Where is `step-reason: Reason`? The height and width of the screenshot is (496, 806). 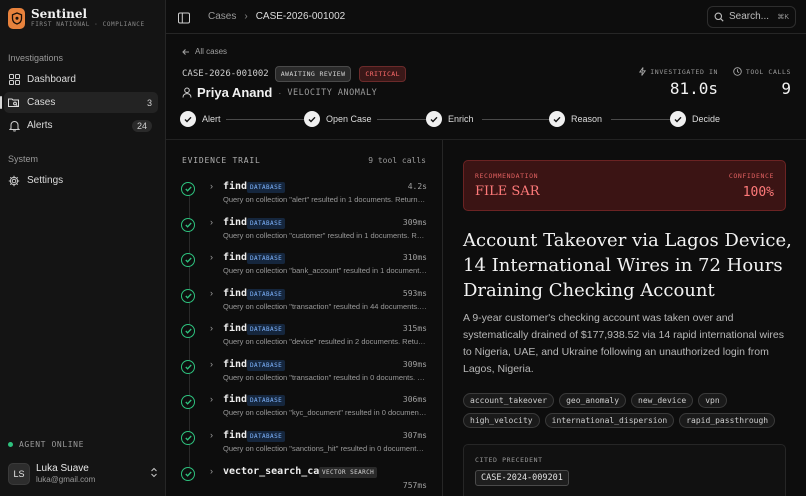
step-reason: Reason is located at coordinates (575, 119).